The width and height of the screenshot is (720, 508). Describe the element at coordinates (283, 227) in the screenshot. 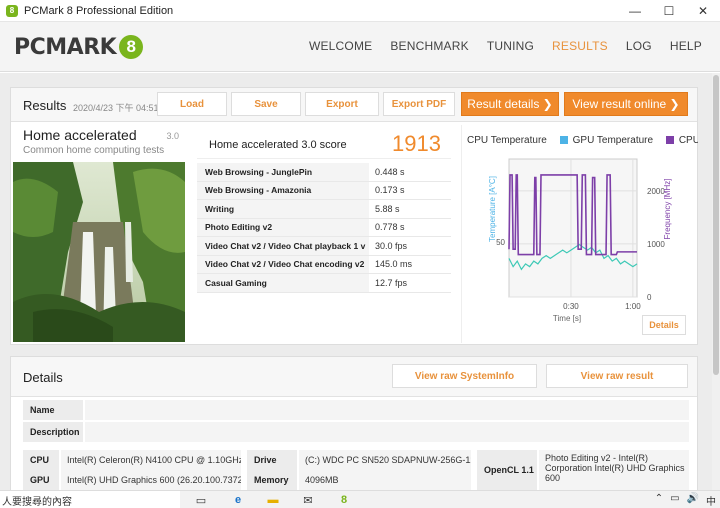

I see `subscore-name: Photo Editing v2` at that location.